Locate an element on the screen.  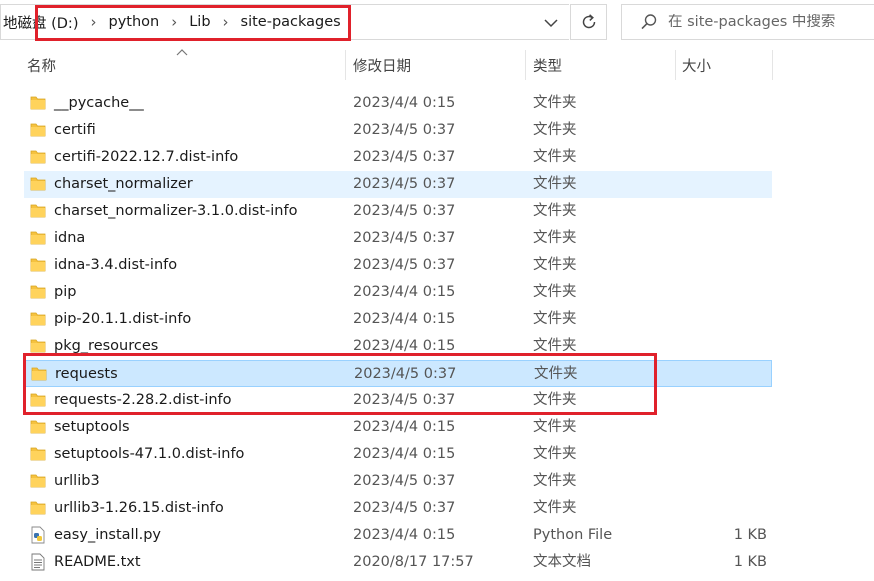
file-row: pkg_resources 2023/4/4 0:15 文件夹 is located at coordinates (398, 346).